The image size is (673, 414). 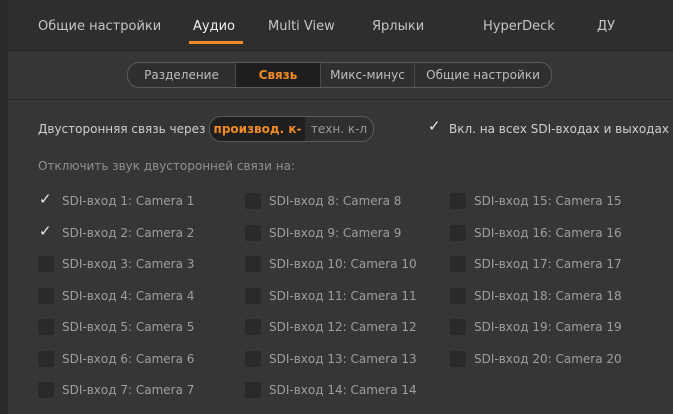 What do you see at coordinates (343, 327) in the screenshot?
I see `sdi-input-label: SDI-вход 12: Camera 12` at bounding box center [343, 327].